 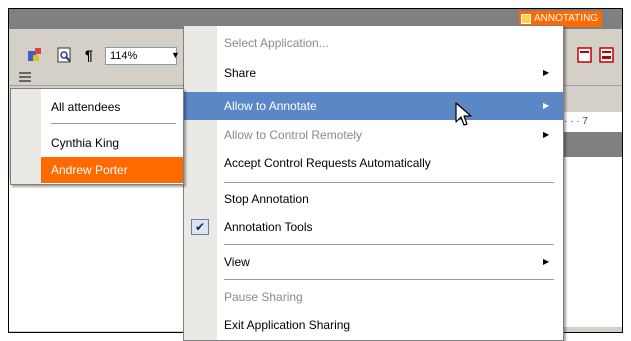 I want to click on menu-item-allow-to-annotate: Allow to Annotate ▶, so click(x=373, y=106).